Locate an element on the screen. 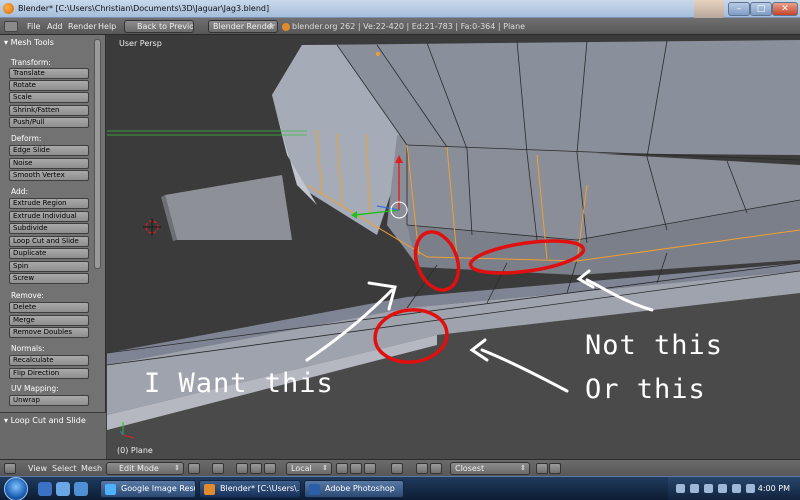 The height and width of the screenshot is (500, 800). rotate-manip-icon is located at coordinates (270, 468).